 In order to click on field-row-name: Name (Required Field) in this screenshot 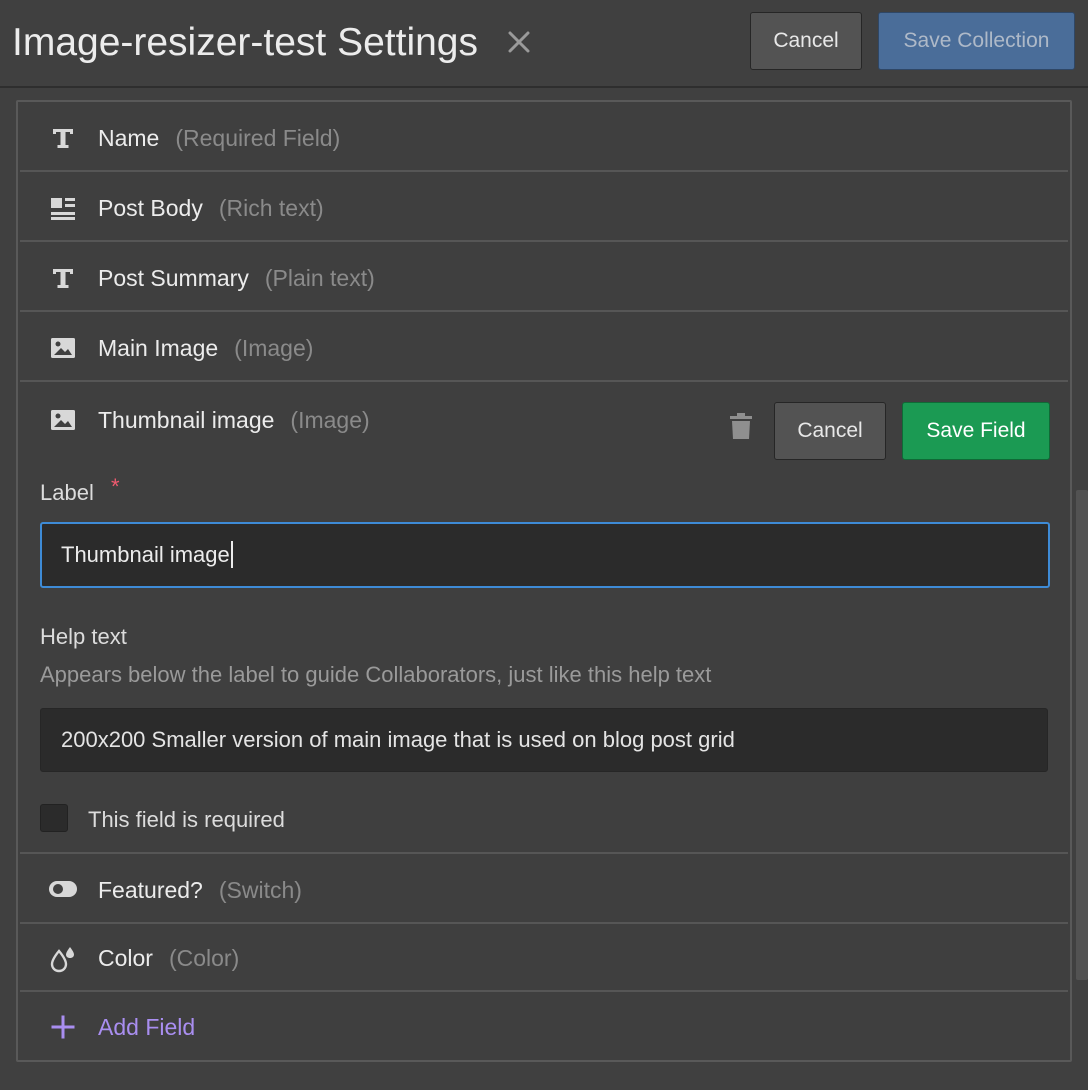, I will do `click(544, 137)`.